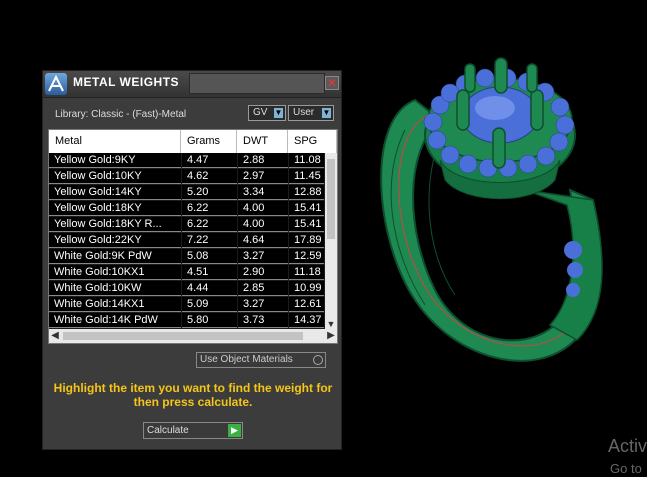 This screenshot has height=477, width=647. Describe the element at coordinates (262, 141) in the screenshot. I see `column-header-dwt: DWT` at that location.